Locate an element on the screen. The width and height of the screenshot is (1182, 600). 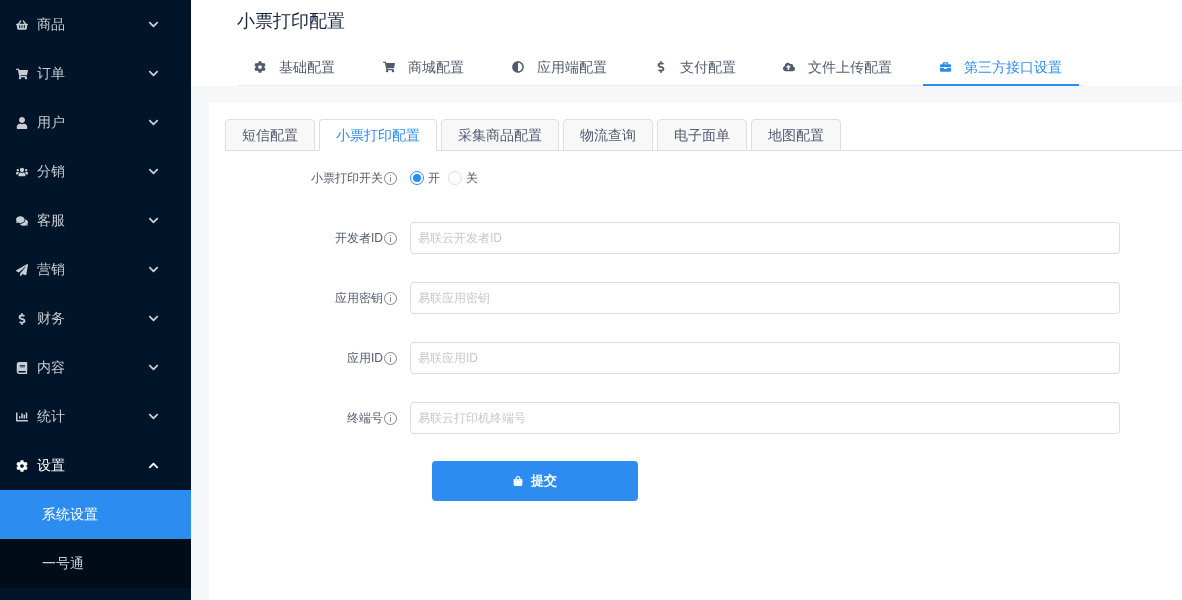
sidebar-item: 财务 is located at coordinates (95, 318).